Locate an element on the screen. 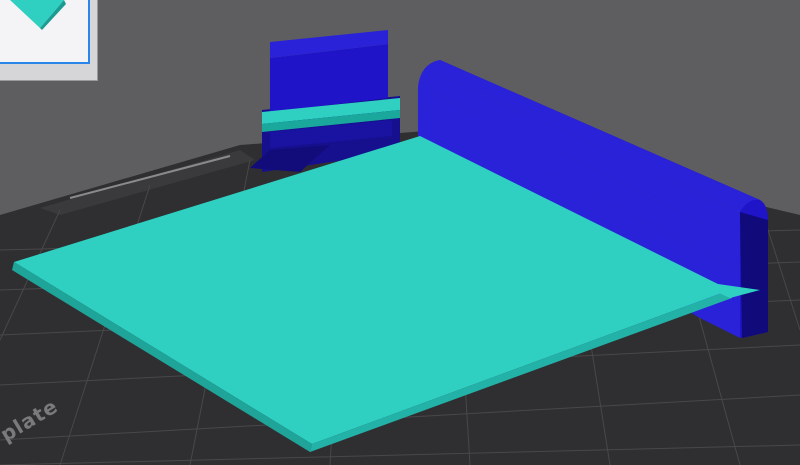  navigation-cube-frame is located at coordinates (45, 32).